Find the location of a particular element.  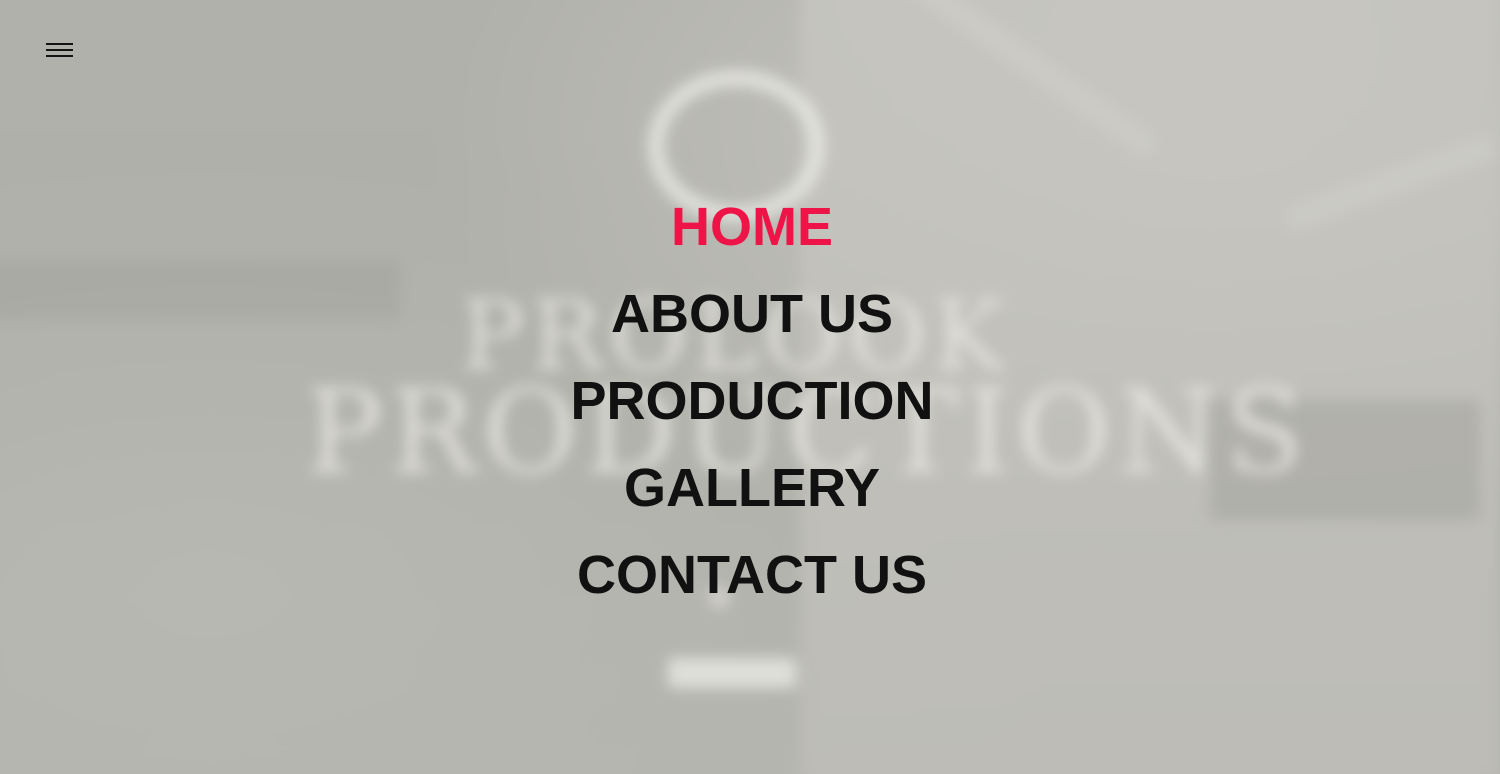

nav-item-about-us: ABOUT US is located at coordinates (750, 314).